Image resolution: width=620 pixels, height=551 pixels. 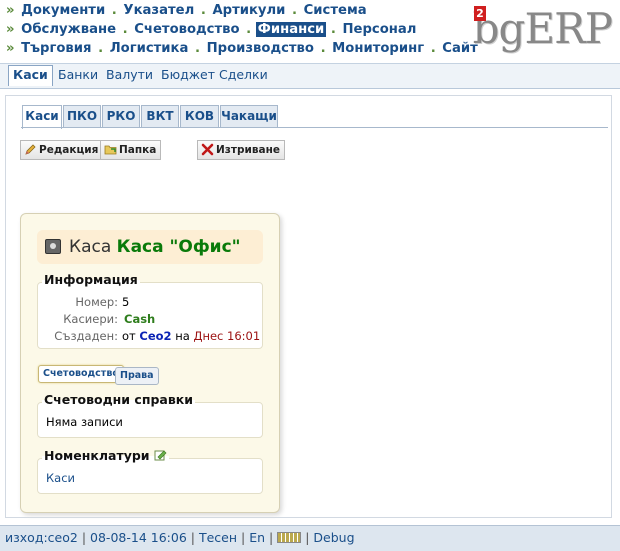 What do you see at coordinates (191, 336) in the screenshot?
I see `created-value: от Ceo2 на Днес 16:01` at bounding box center [191, 336].